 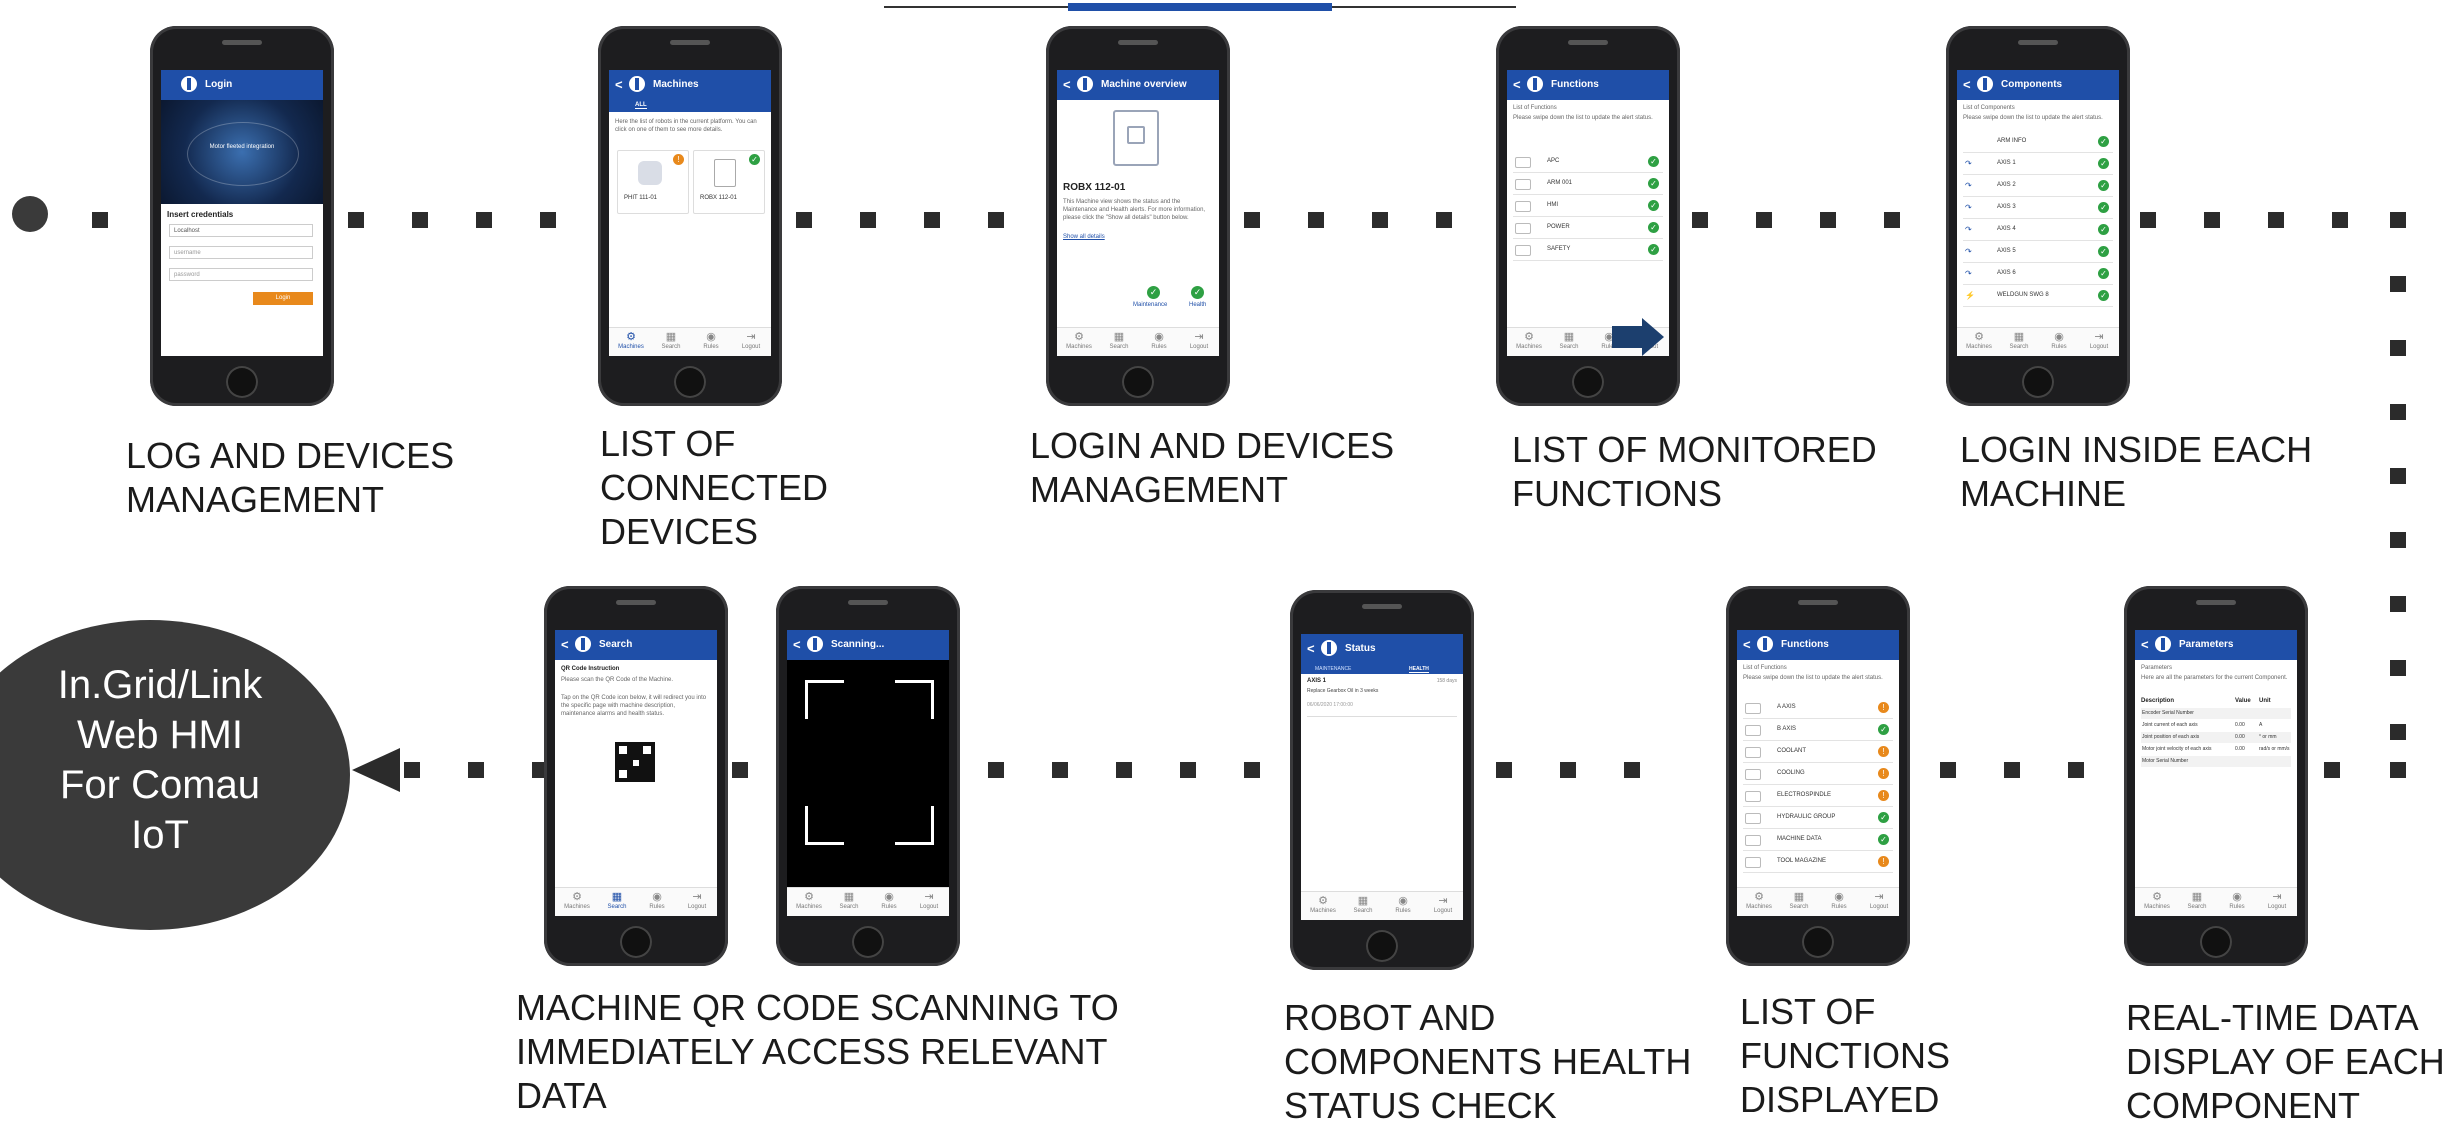 I want to click on component-label: AXIS 4, so click(x=2006, y=229).